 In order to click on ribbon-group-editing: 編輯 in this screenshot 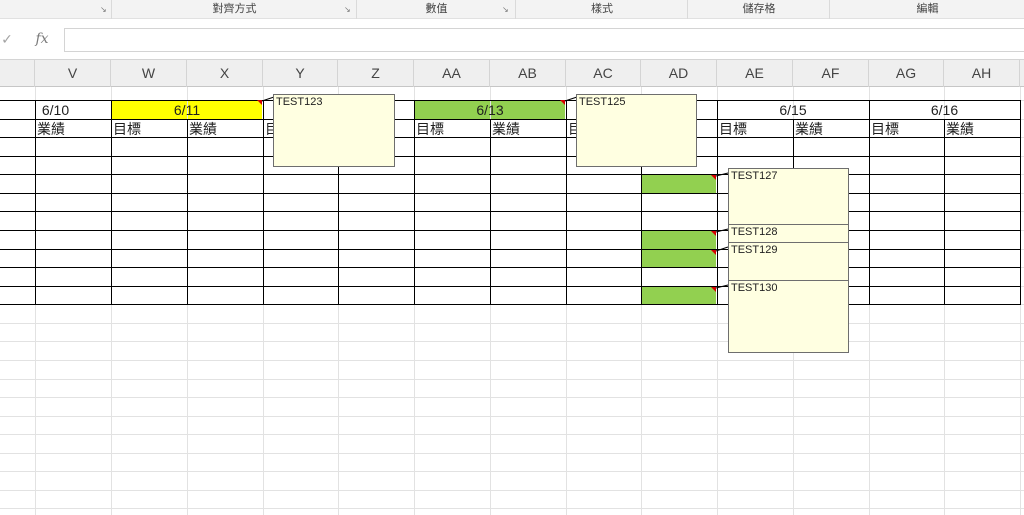, I will do `click(927, 9)`.